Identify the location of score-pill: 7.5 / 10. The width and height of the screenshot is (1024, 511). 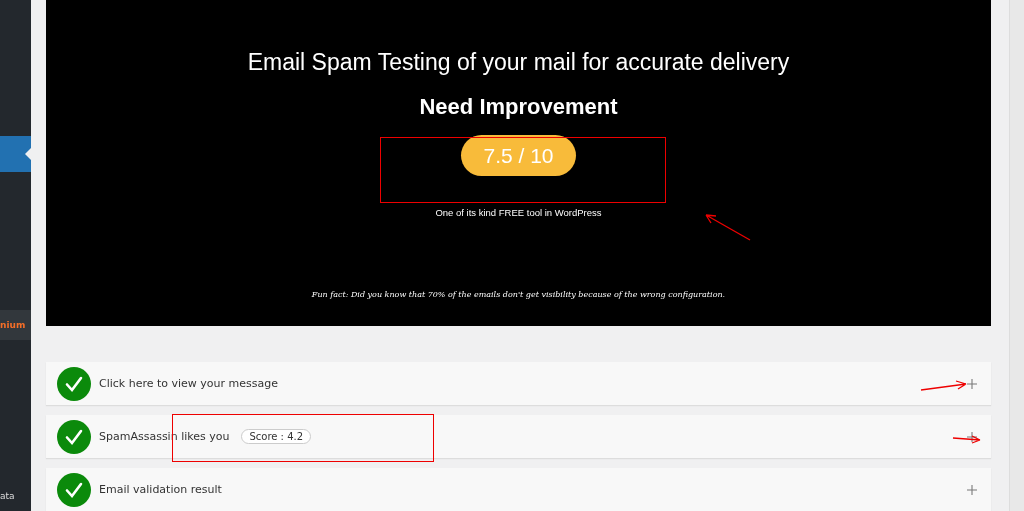
(518, 155).